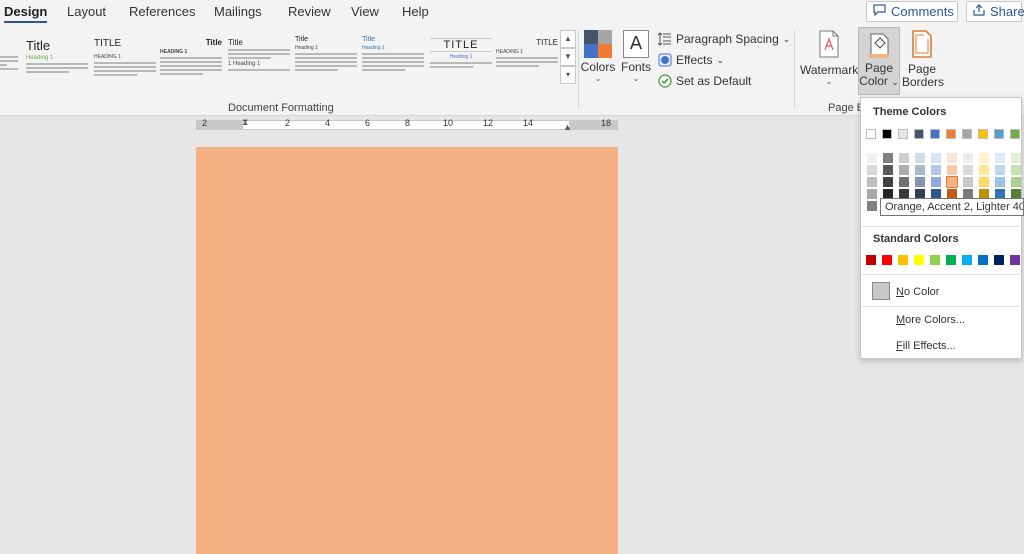  Describe the element at coordinates (162, 11) in the screenshot. I see `tab-references: References` at that location.